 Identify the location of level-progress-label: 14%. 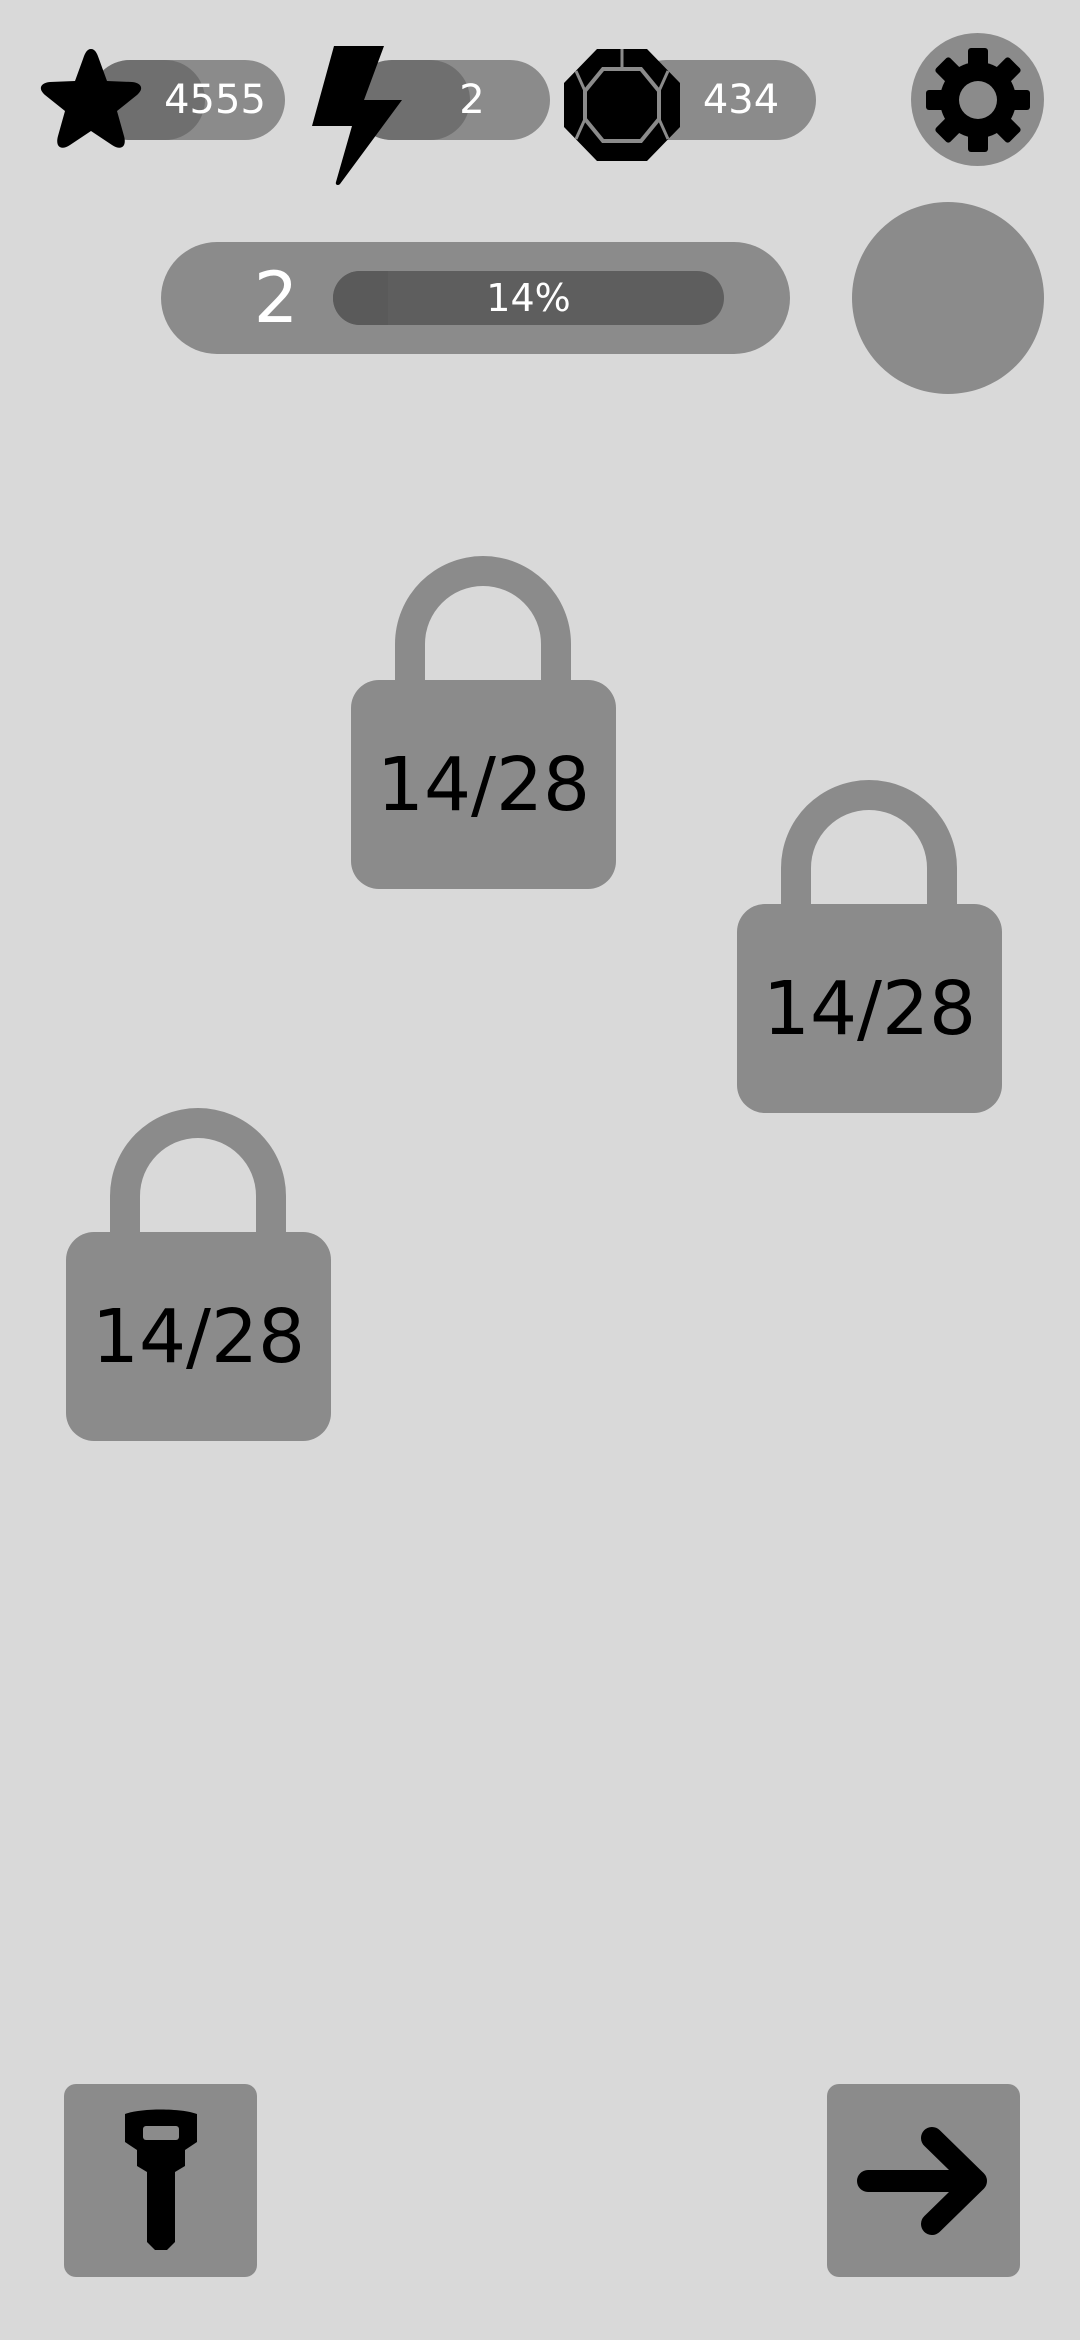
(528, 298).